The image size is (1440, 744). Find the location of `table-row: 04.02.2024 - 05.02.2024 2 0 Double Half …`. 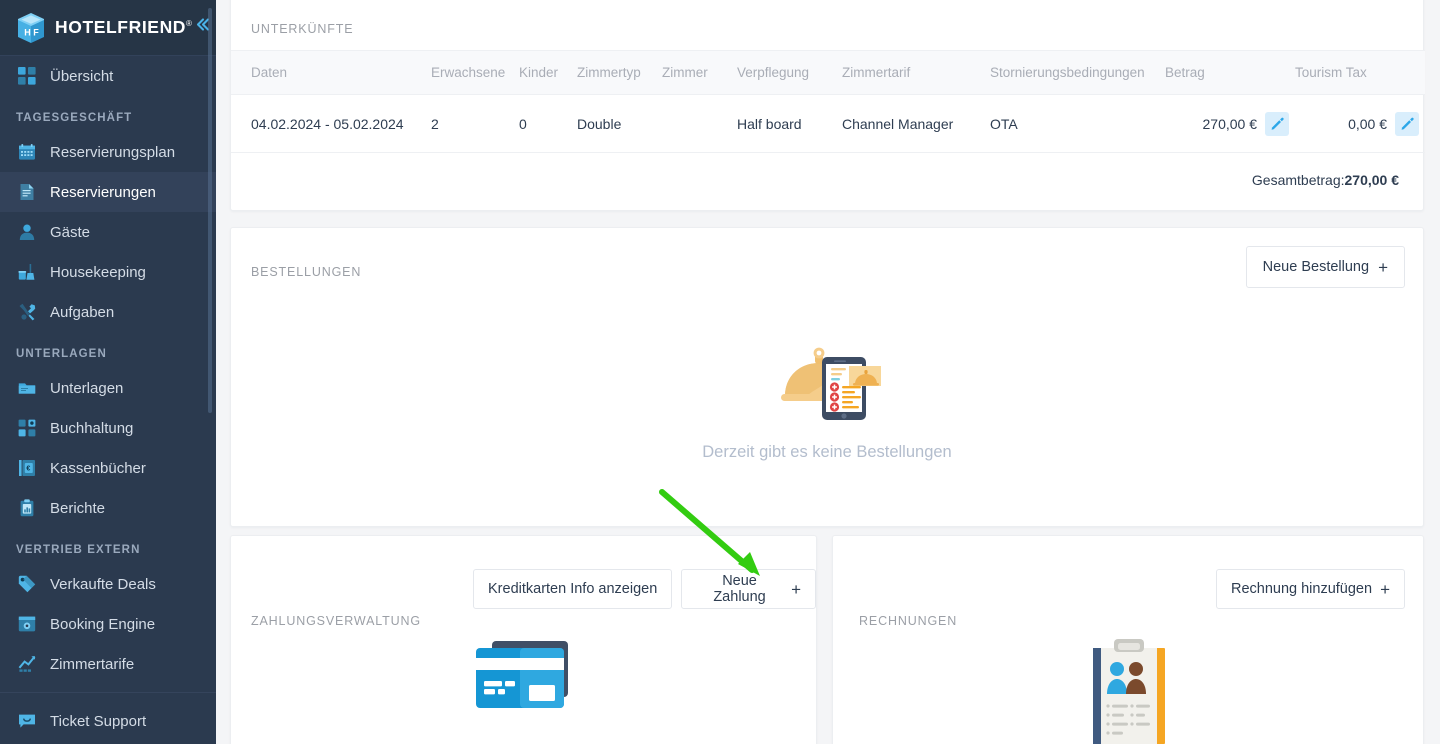

table-row: 04.02.2024 - 05.02.2024 2 0 Double Half … is located at coordinates (828, 123).